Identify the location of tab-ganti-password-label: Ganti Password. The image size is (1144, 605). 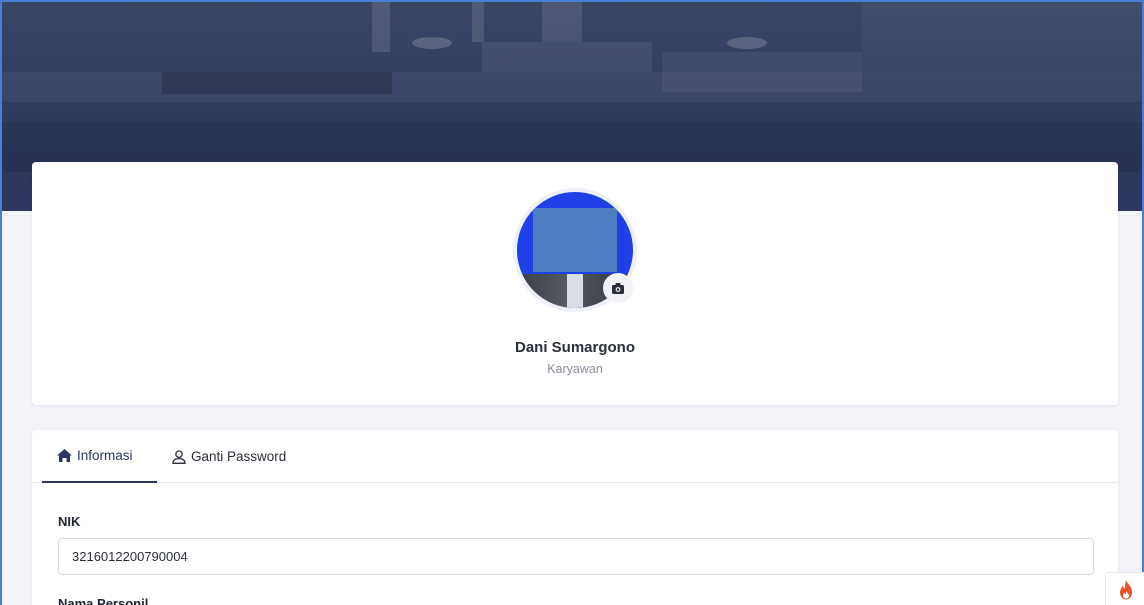
(239, 456).